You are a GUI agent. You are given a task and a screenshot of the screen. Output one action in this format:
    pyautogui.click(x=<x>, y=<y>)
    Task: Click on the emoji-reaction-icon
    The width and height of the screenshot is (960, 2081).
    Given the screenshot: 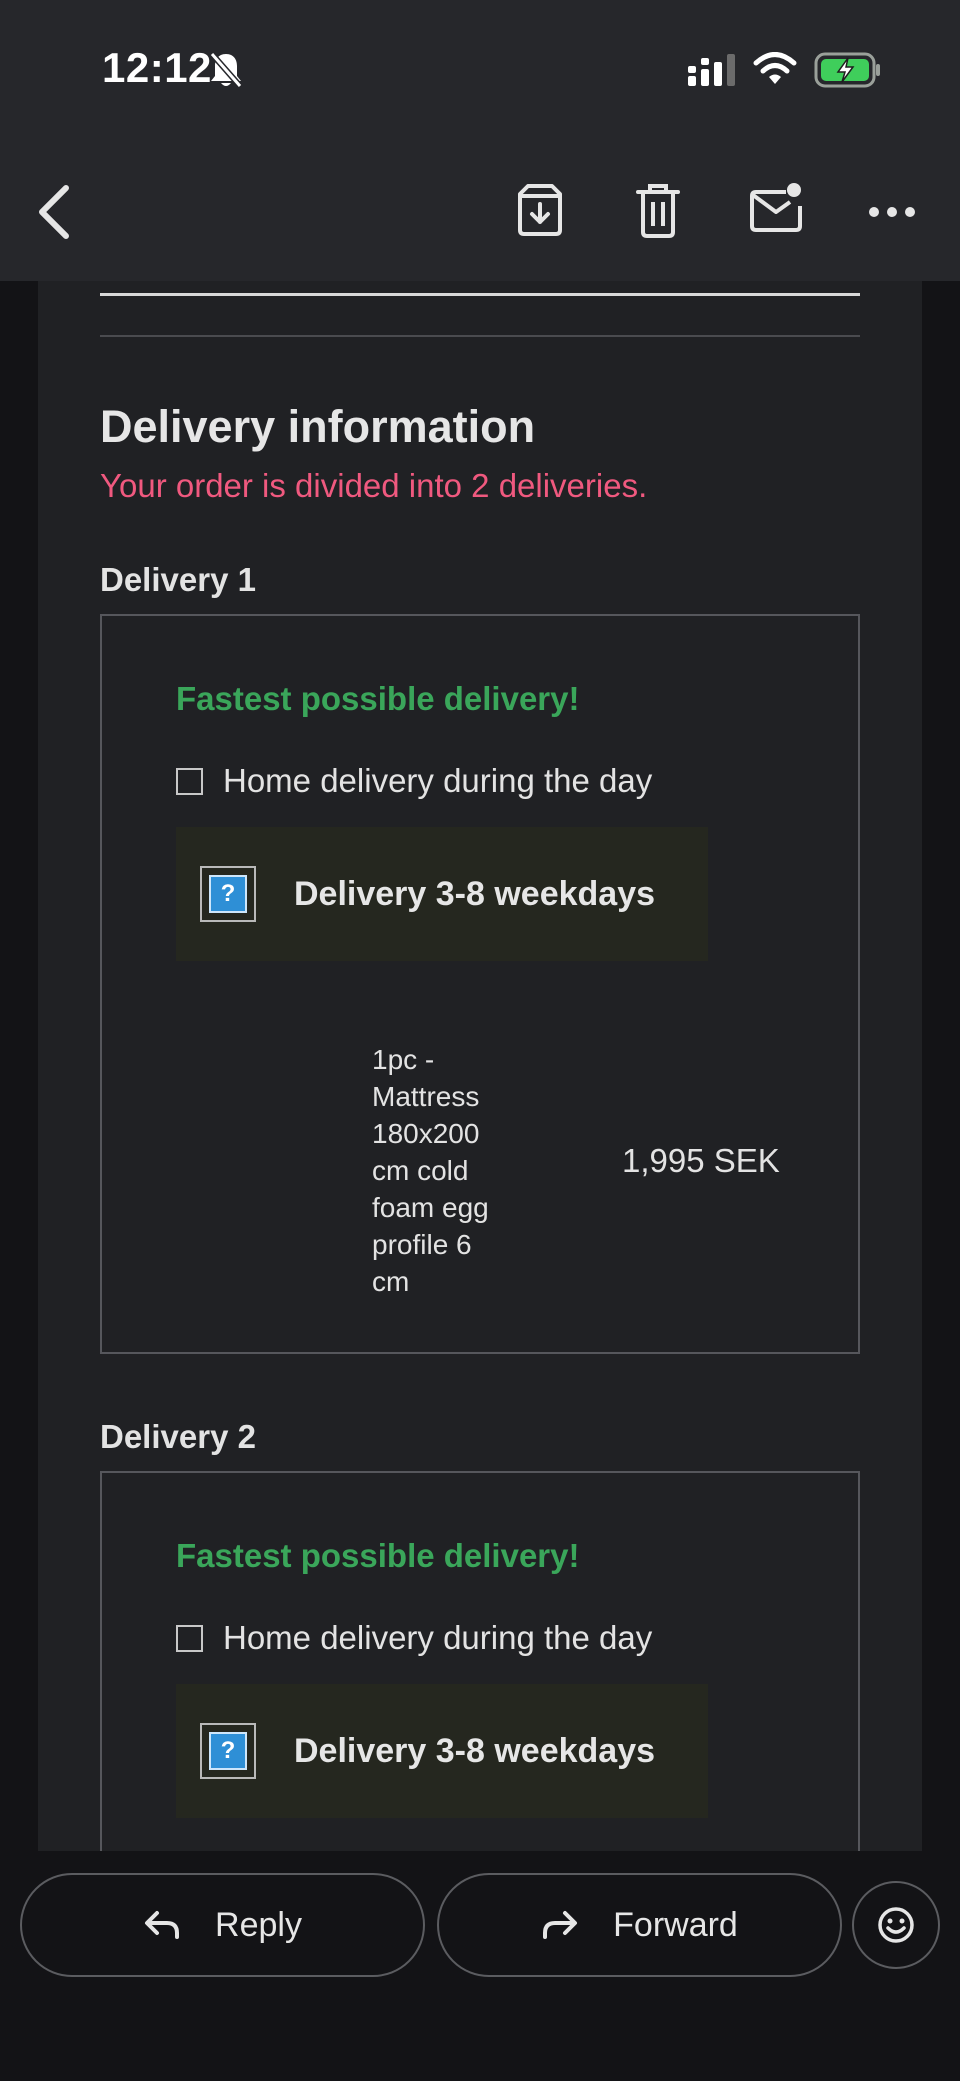 What is the action you would take?
    pyautogui.click(x=896, y=1925)
    